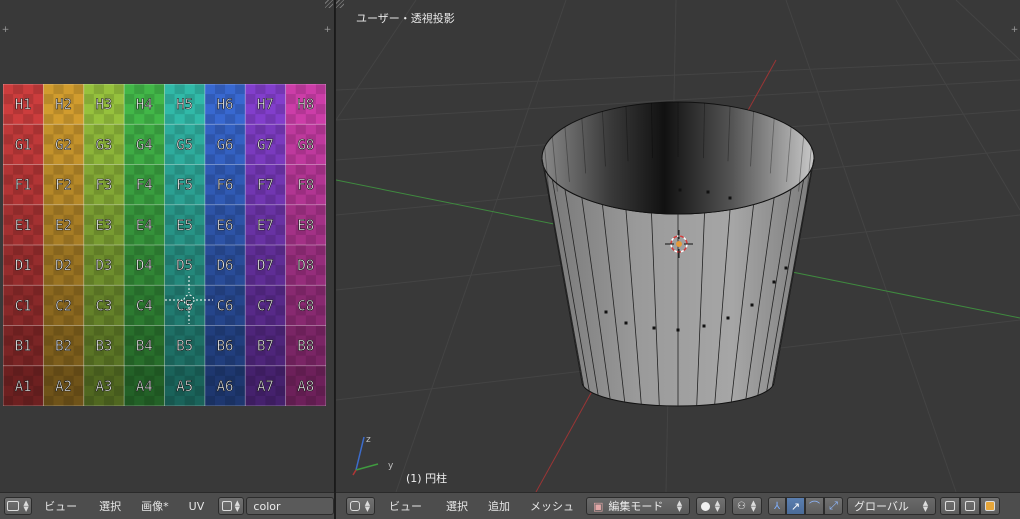 The height and width of the screenshot is (519, 1020). I want to click on scale-manipulator-button: ⤢, so click(833, 506).